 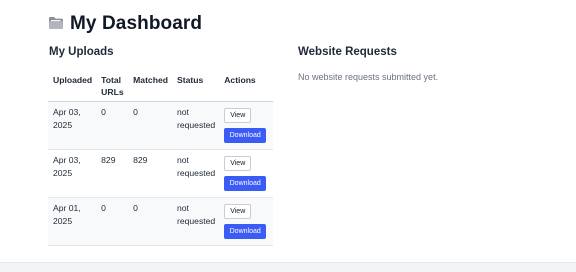 What do you see at coordinates (112, 173) in the screenshot?
I see `cell-total-urls: 829` at bounding box center [112, 173].